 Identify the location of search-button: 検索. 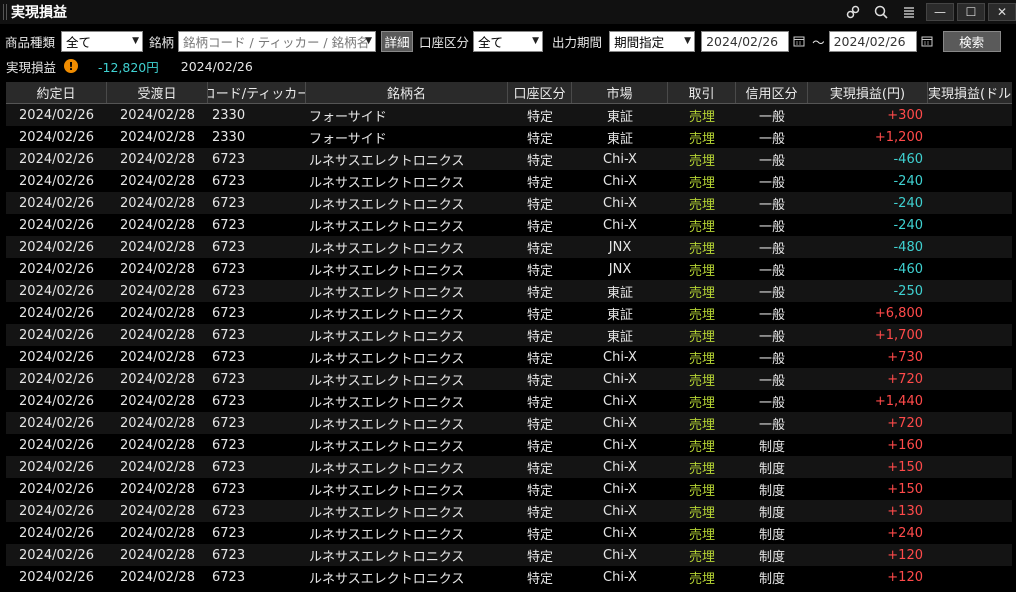
(971, 41).